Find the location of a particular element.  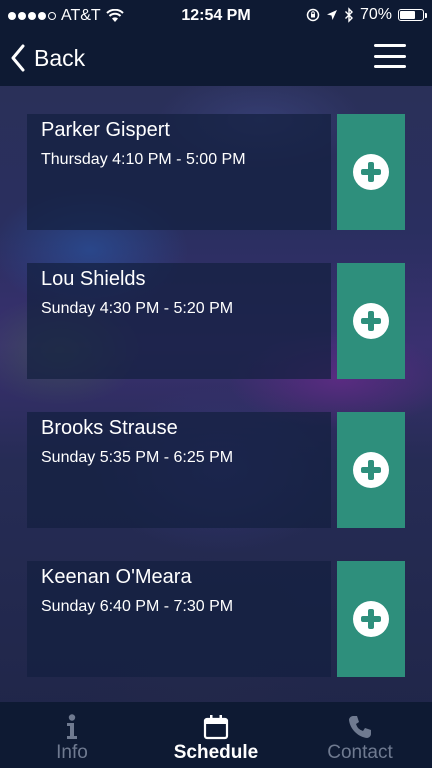

tab-info: Info is located at coordinates (72, 735).